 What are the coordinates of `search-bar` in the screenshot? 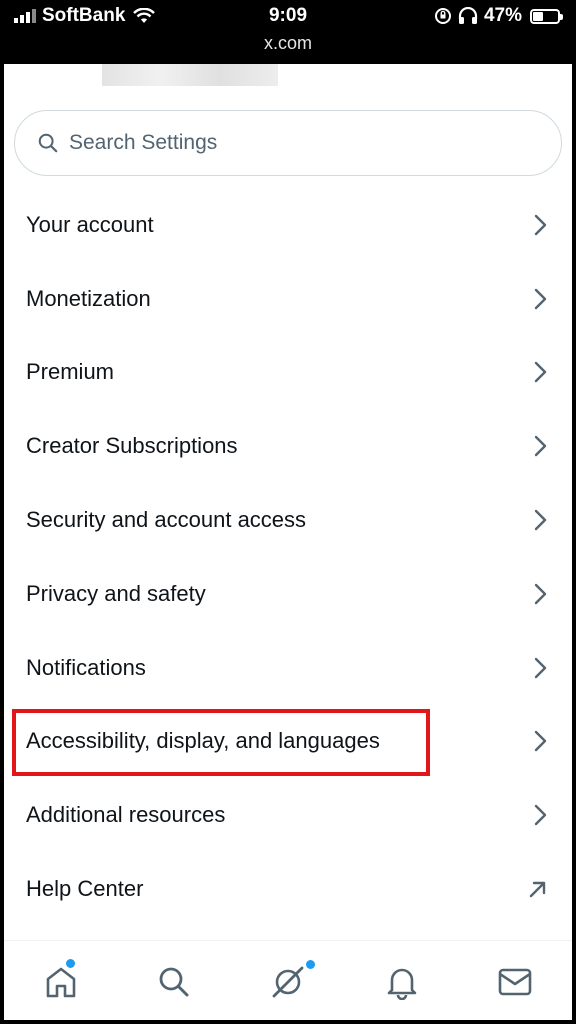 It's located at (288, 143).